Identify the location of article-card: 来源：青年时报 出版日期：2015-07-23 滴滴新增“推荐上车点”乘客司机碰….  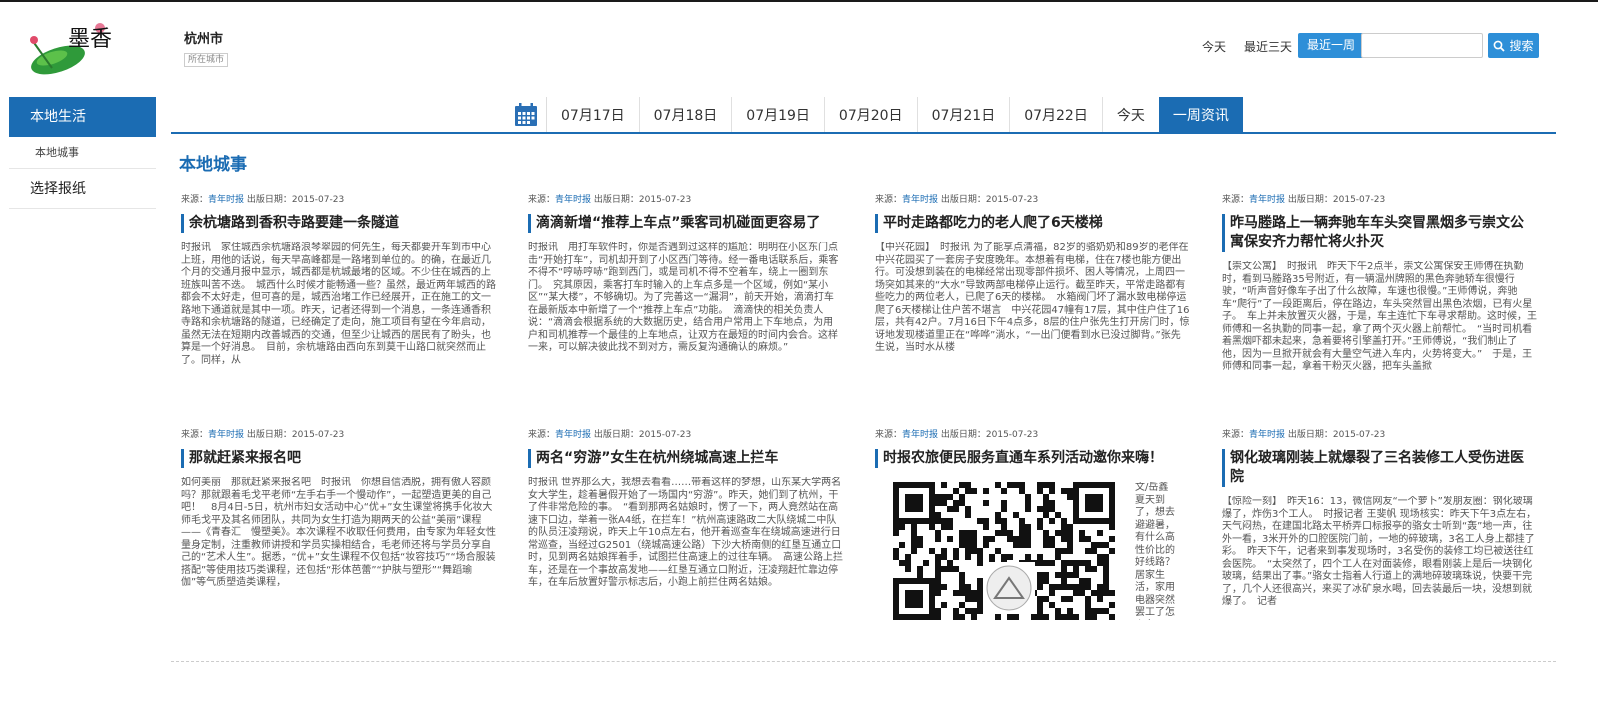
(685, 311).